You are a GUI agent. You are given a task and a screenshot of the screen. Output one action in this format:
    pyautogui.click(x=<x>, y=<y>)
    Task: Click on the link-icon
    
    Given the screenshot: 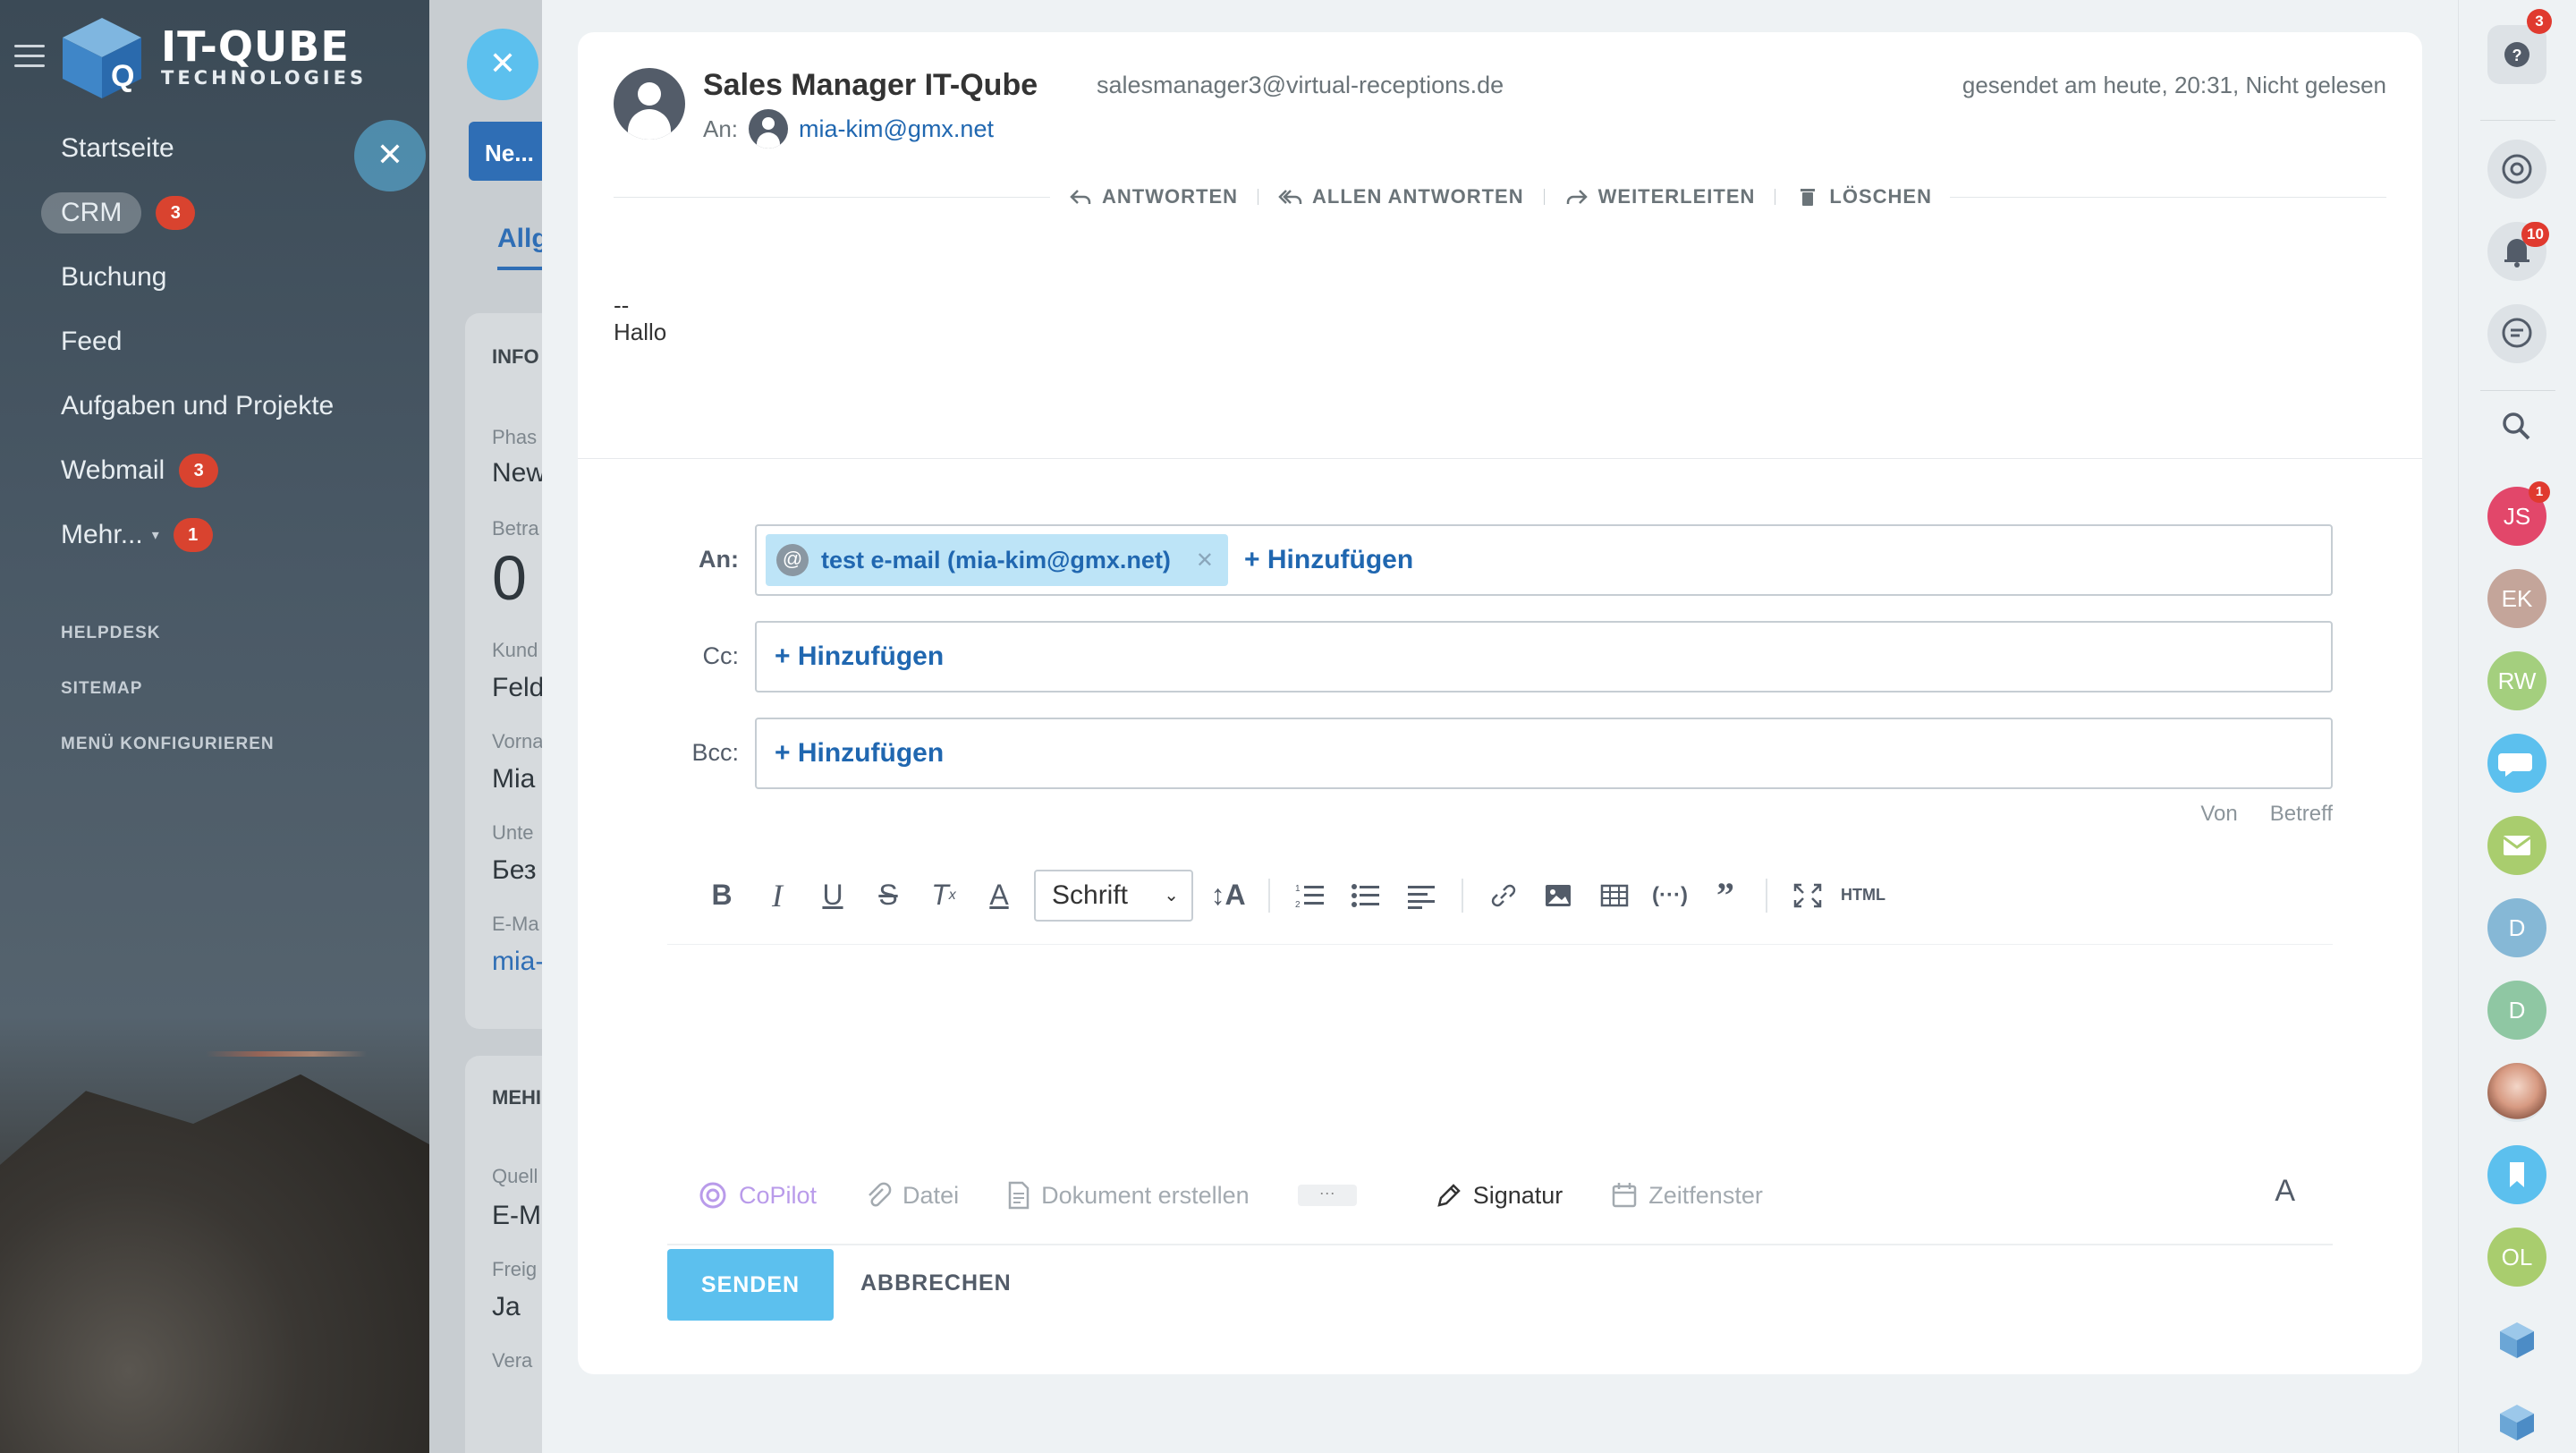 What is the action you would take?
    pyautogui.click(x=1503, y=895)
    